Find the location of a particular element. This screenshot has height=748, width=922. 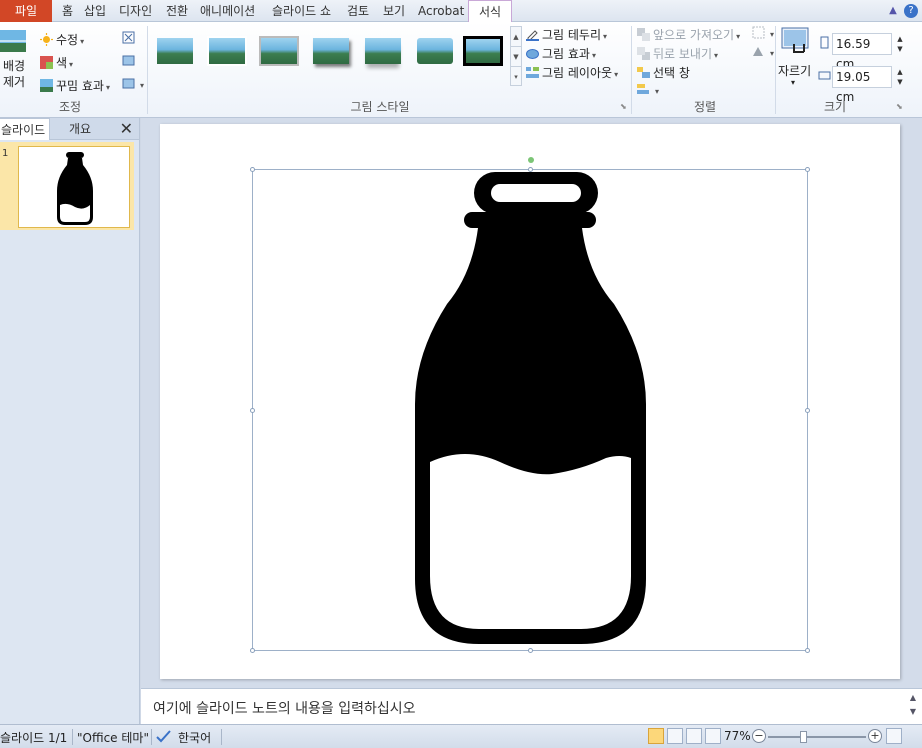

crop-dropdown-icon: ▾ is located at coordinates (793, 82).